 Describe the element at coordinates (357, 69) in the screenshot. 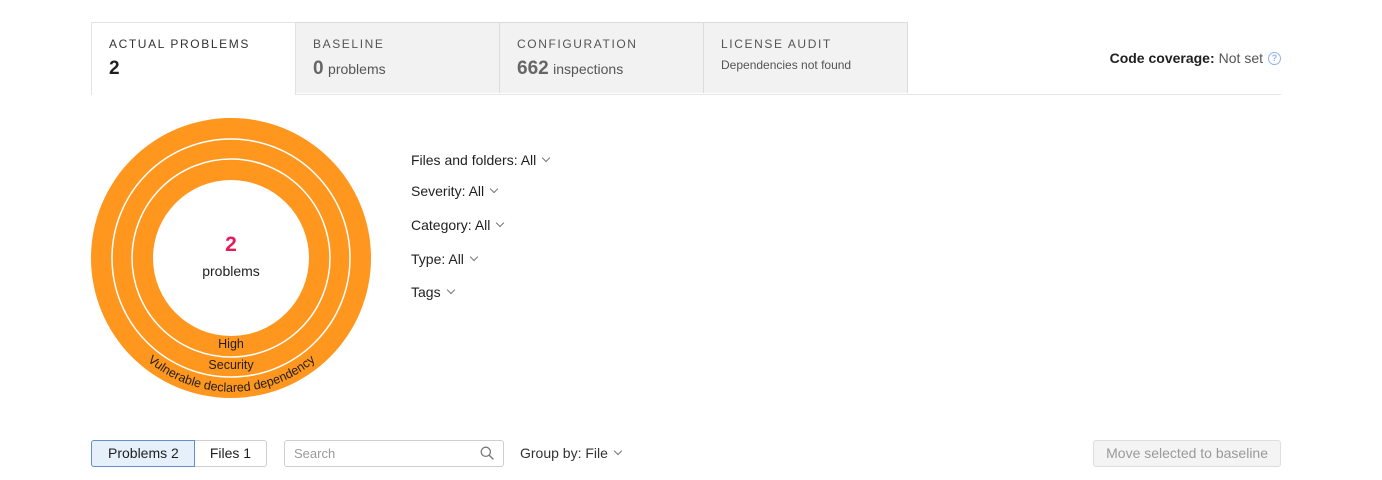

I see `tab-unit: problems` at that location.